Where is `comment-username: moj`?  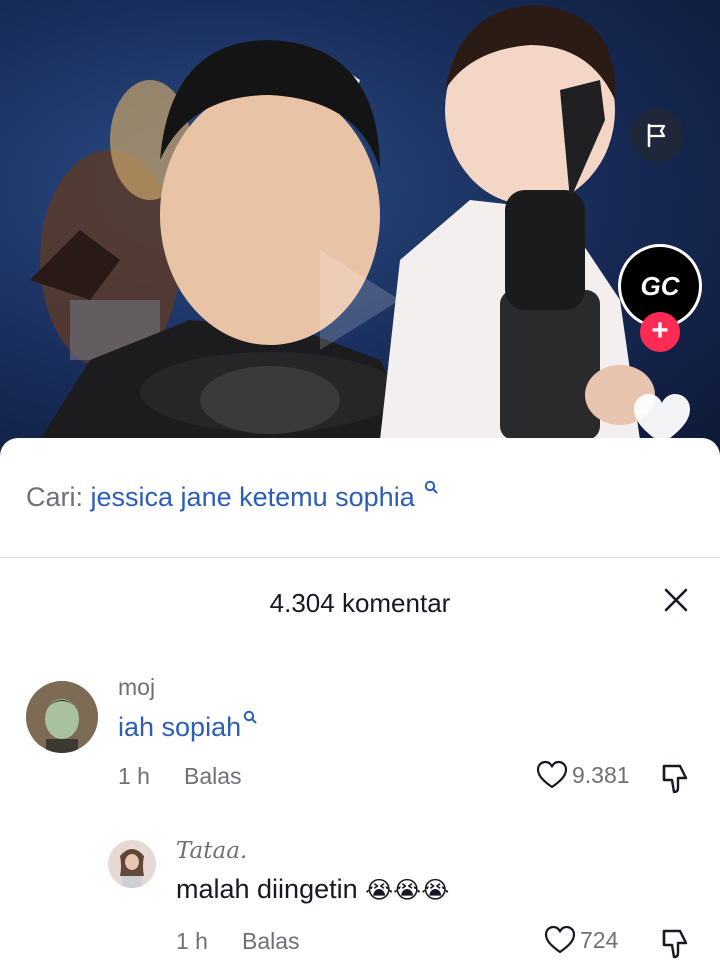
comment-username: moj is located at coordinates (136, 687).